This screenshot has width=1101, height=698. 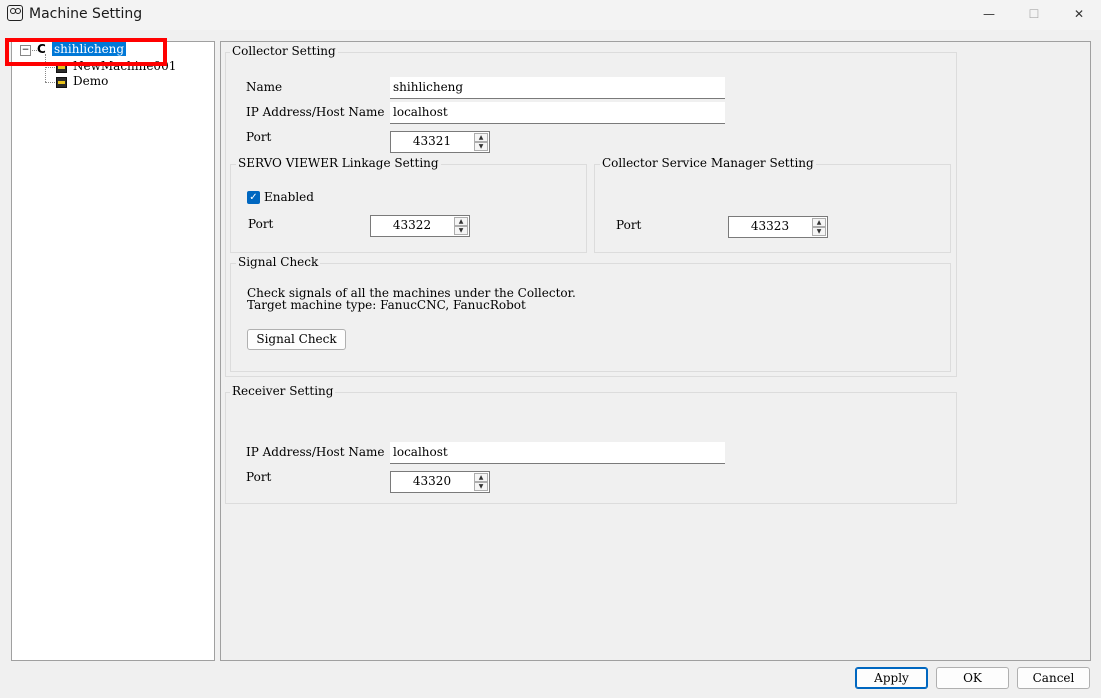 I want to click on signal-check-group, so click(x=590, y=317).